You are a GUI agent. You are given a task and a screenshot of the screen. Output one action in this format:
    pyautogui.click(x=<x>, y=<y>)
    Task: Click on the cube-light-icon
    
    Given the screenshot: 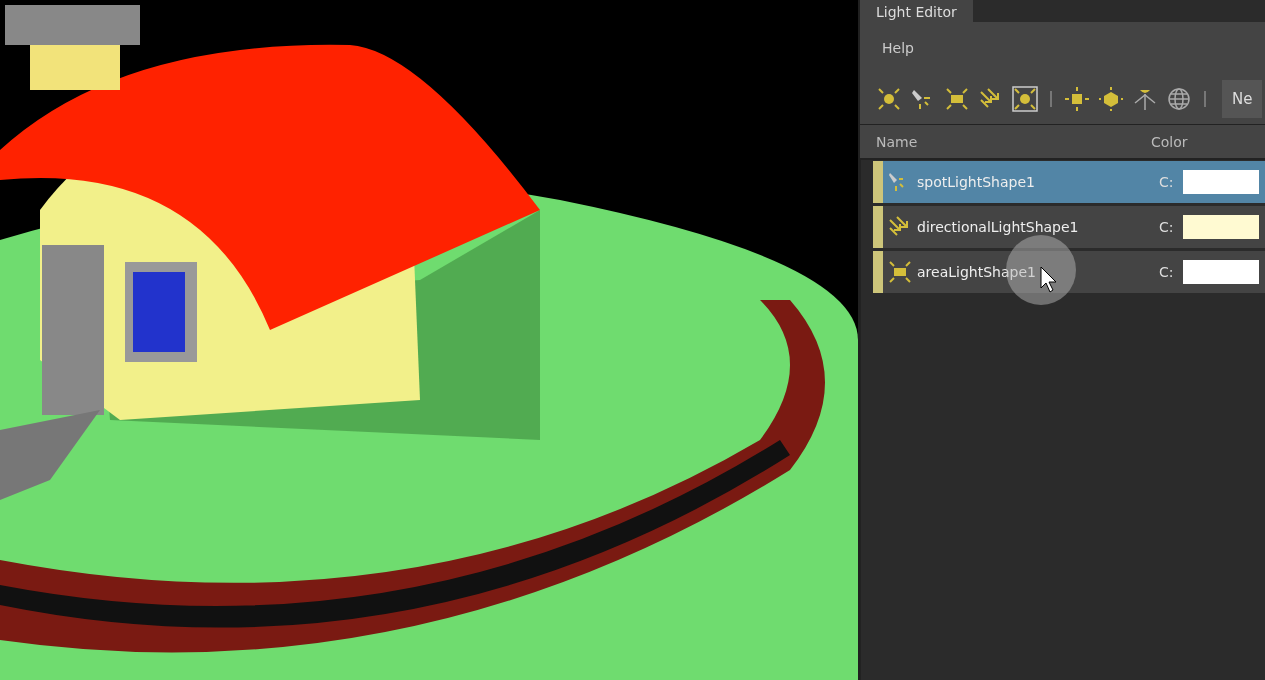 What is the action you would take?
    pyautogui.click(x=1111, y=99)
    